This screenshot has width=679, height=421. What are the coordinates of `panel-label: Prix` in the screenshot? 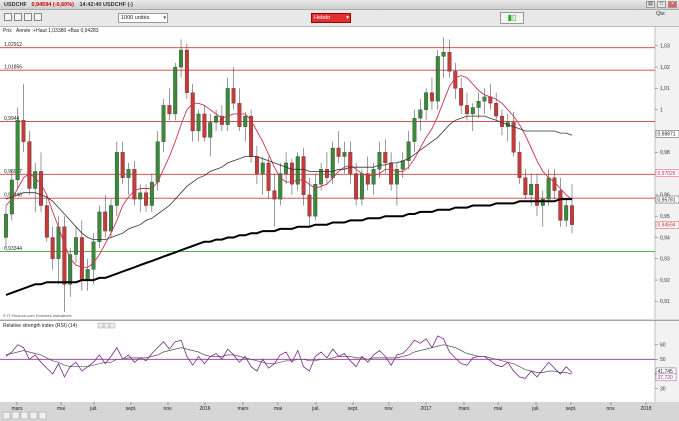 It's located at (7, 31).